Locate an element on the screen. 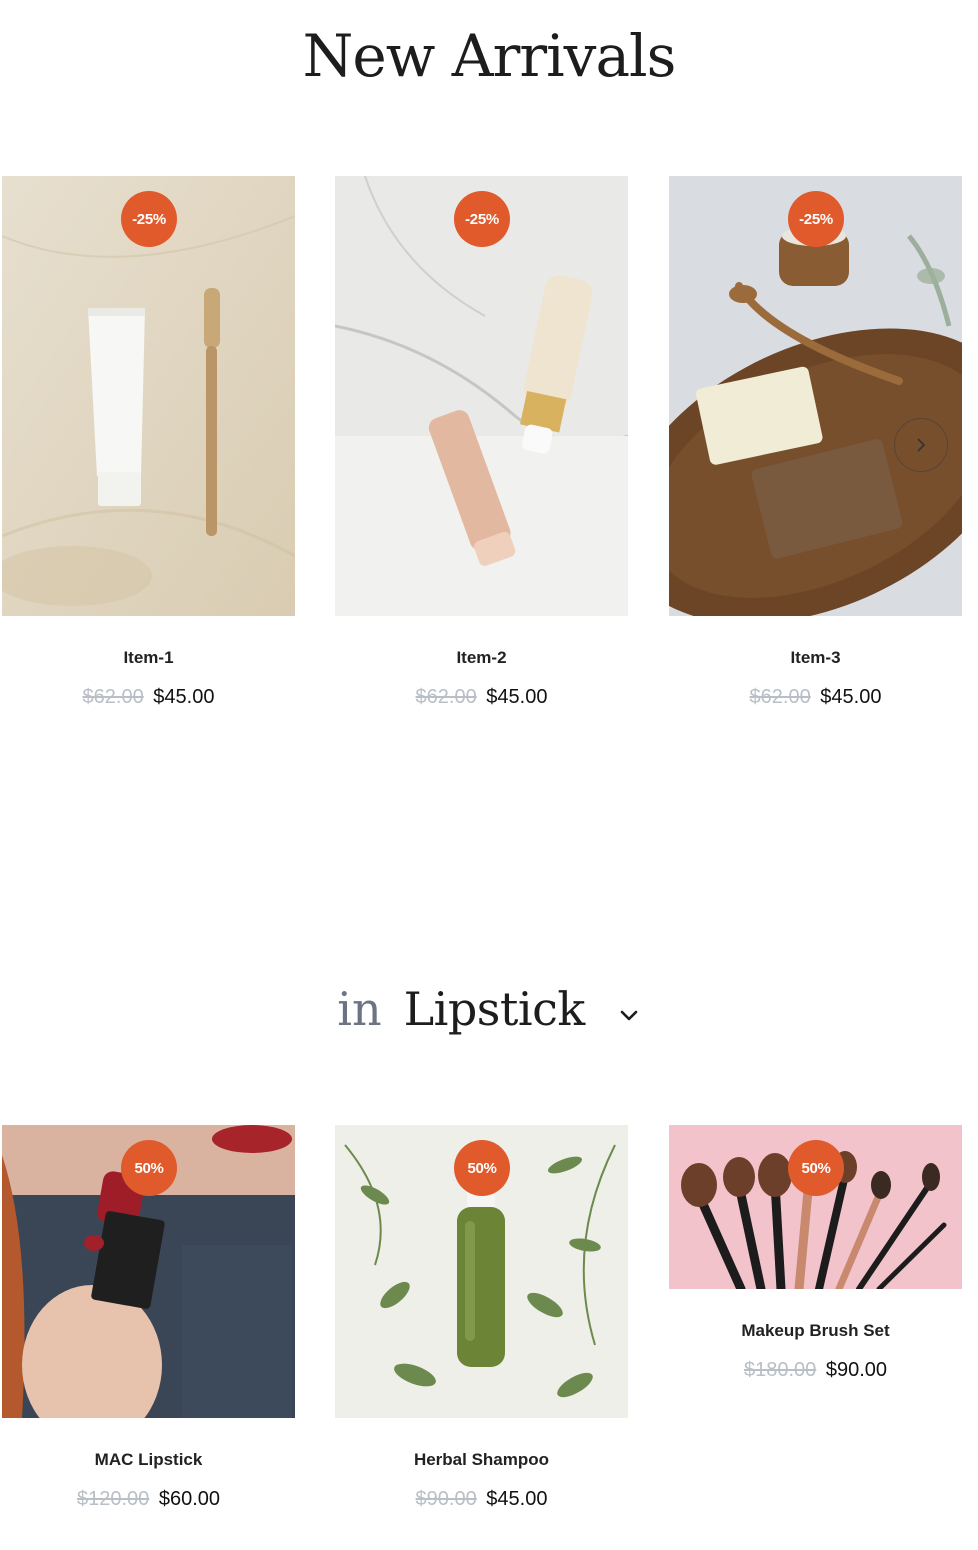 This screenshot has width=978, height=1550. product-price: $180.00 $90.00 is located at coordinates (815, 1370).